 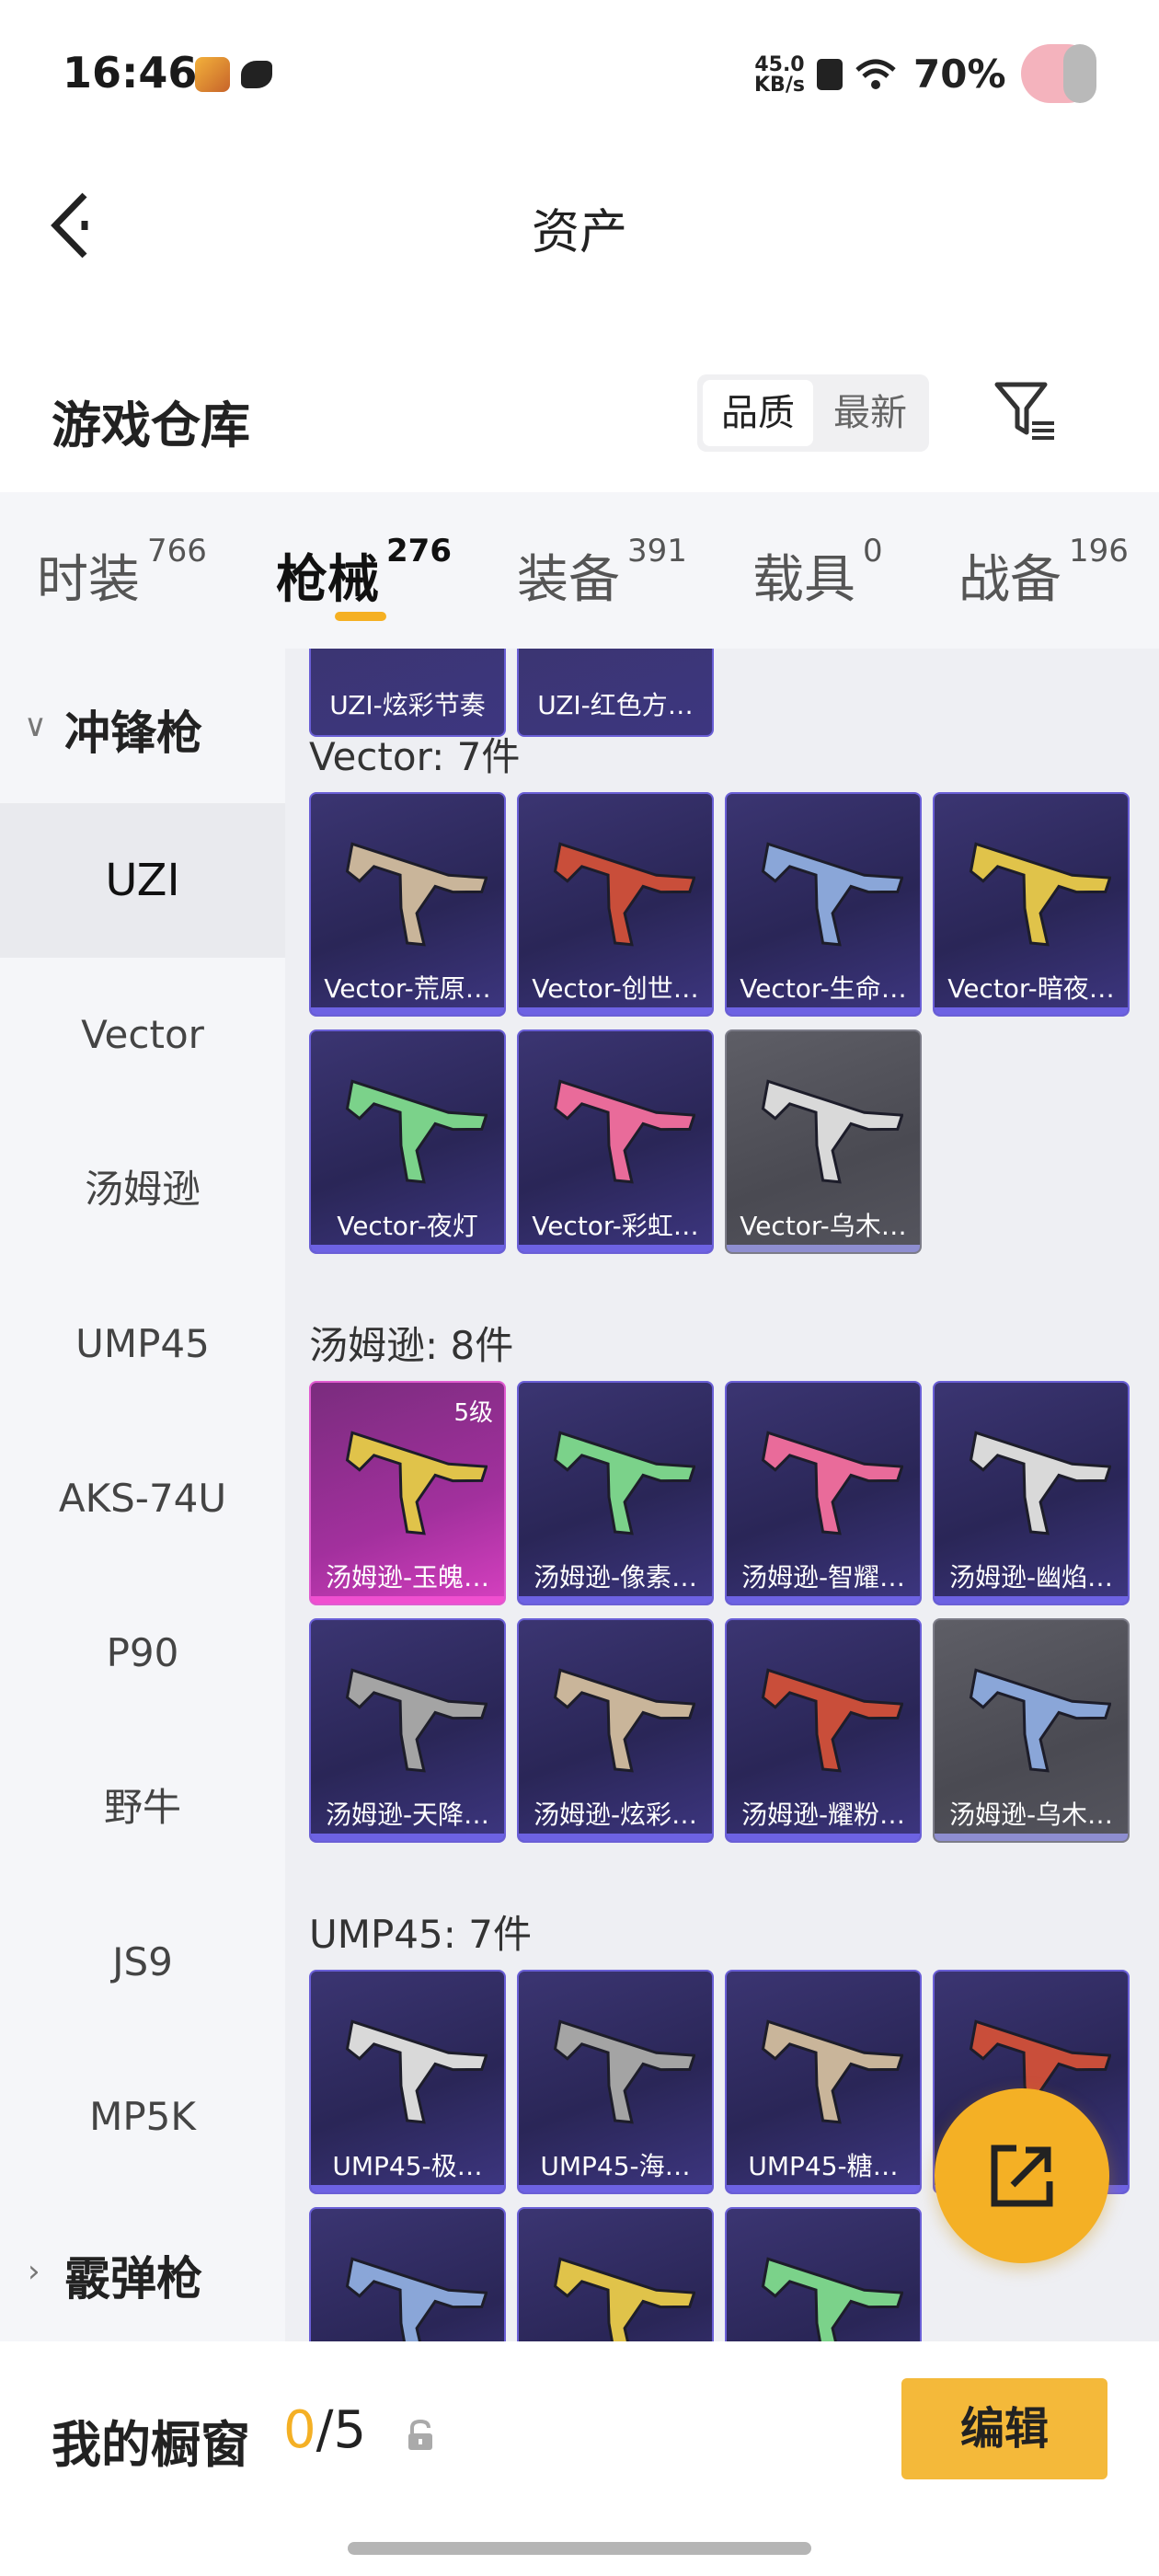 I want to click on tab-equipment: 装备 391, so click(x=602, y=573).